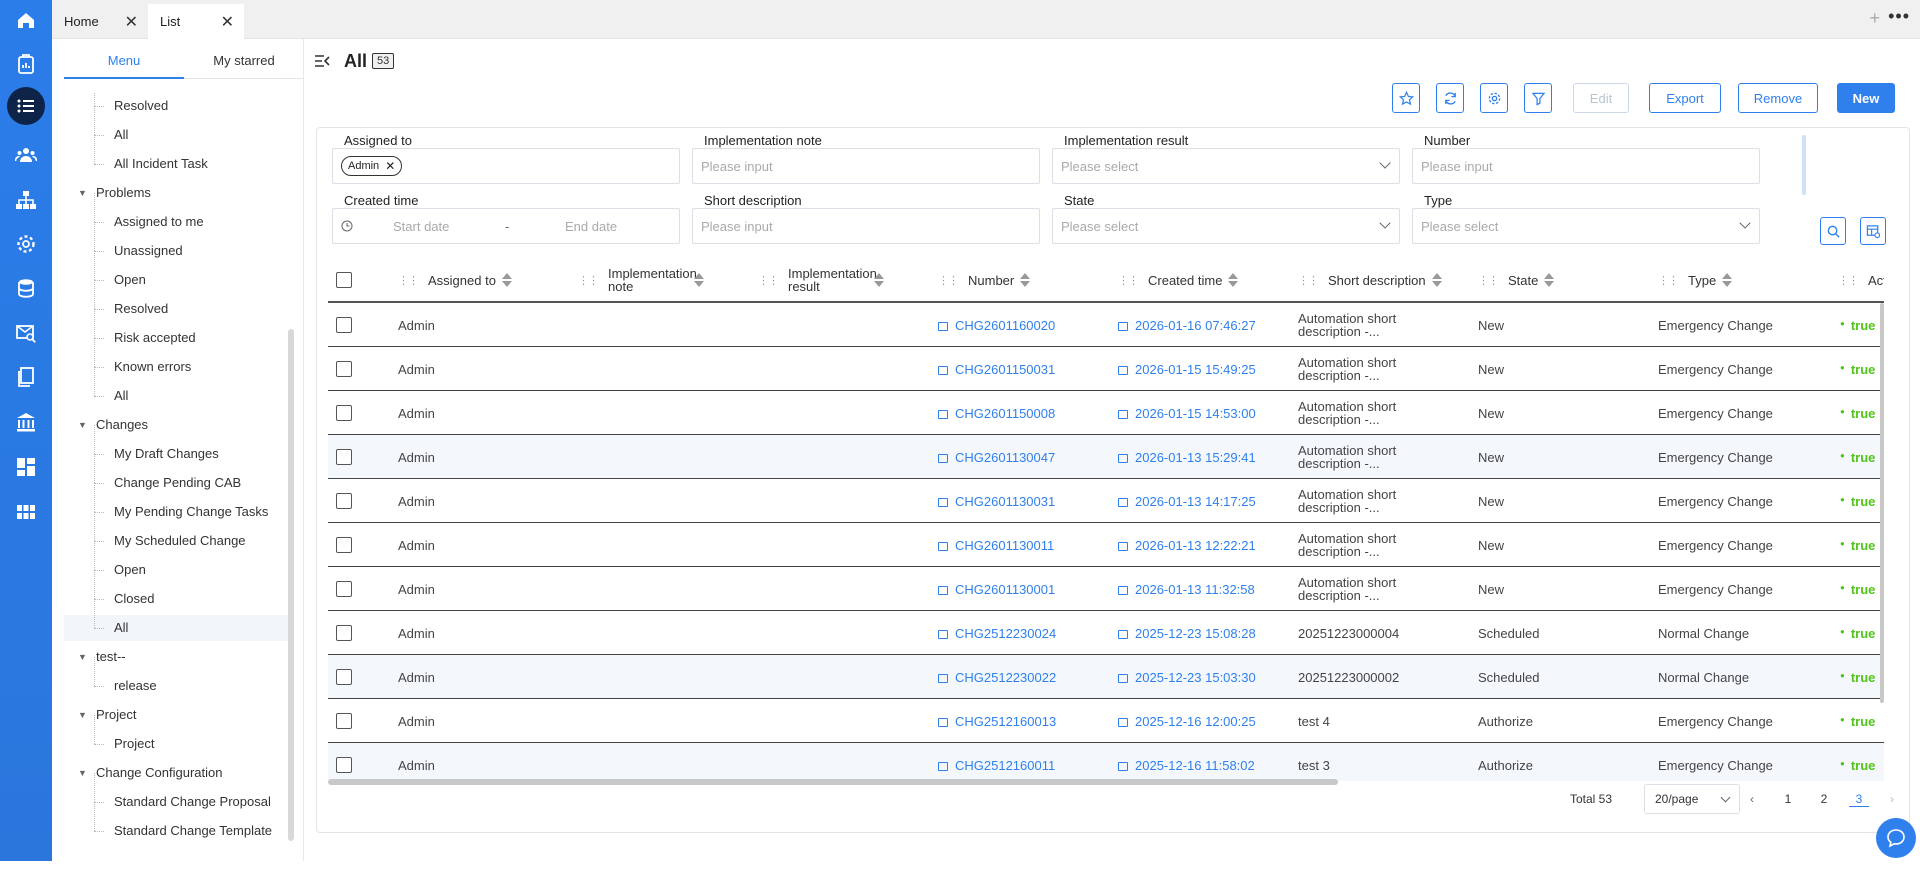  What do you see at coordinates (26, 200) in the screenshot?
I see `org-chart-icon` at bounding box center [26, 200].